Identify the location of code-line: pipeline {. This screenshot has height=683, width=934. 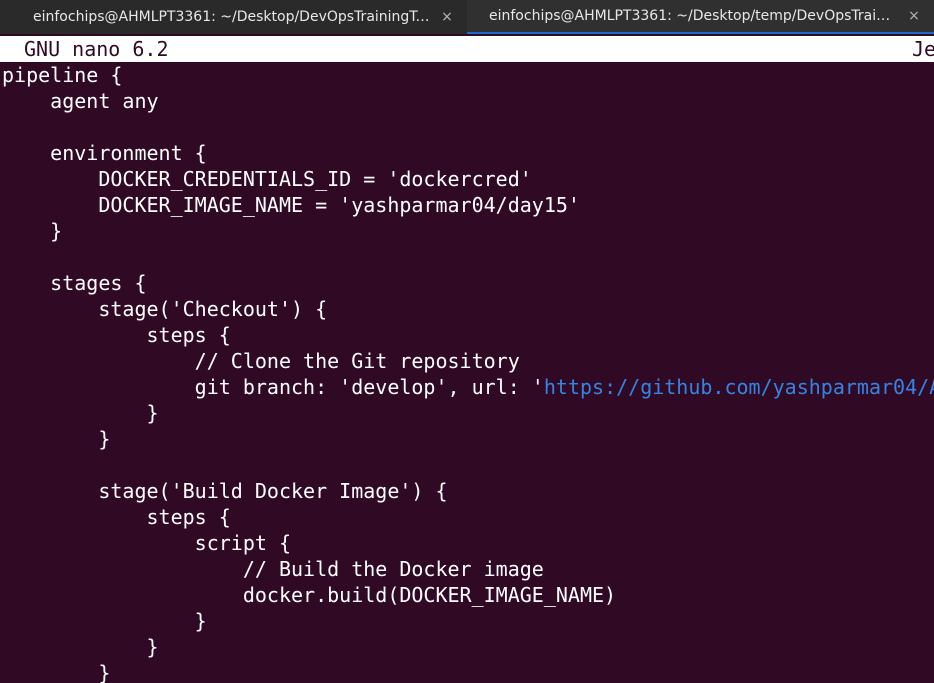
(62, 75).